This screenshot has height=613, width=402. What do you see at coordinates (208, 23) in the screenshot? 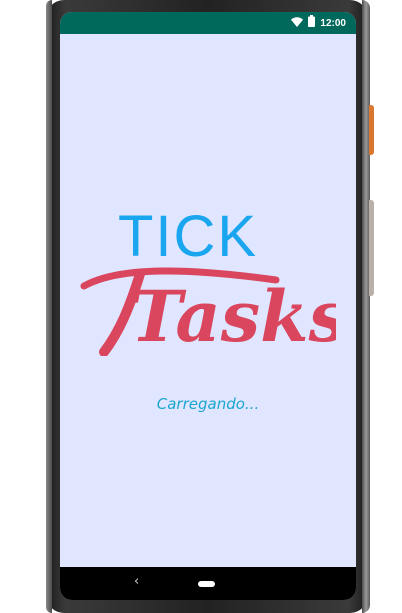
I see `status-bar: 12:00` at bounding box center [208, 23].